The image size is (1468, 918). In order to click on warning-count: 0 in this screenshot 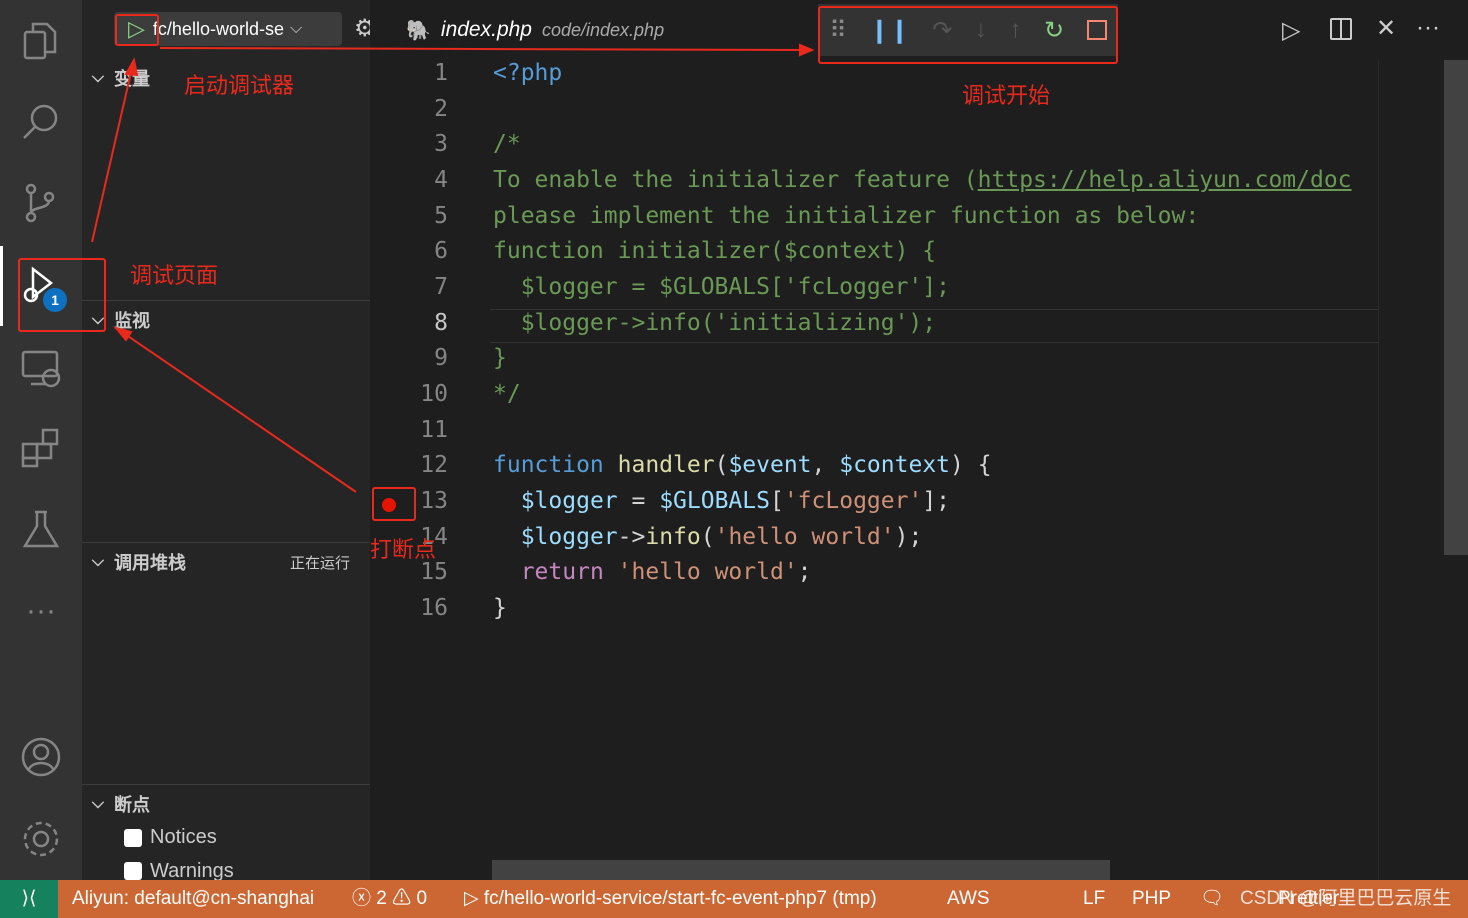, I will do `click(422, 898)`.